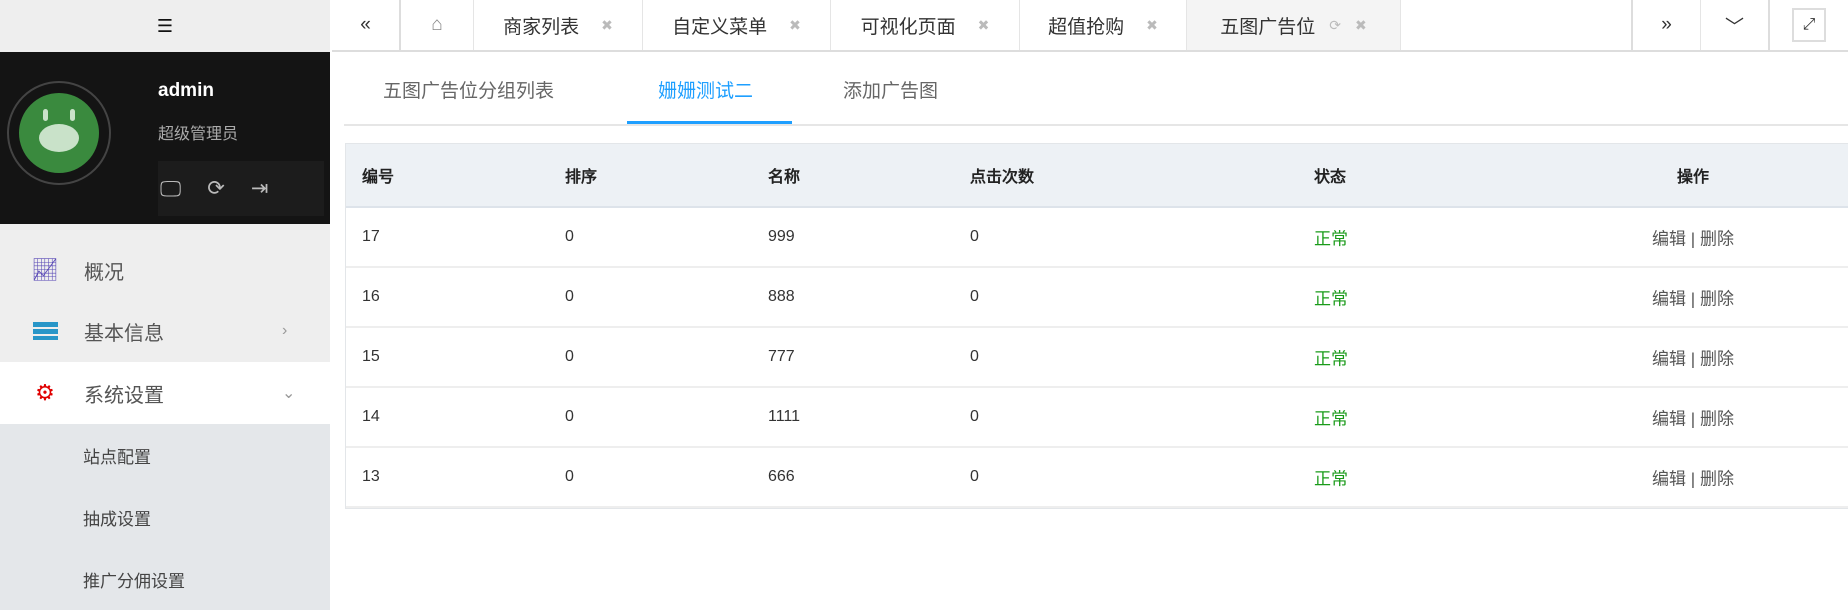 Image resolution: width=1848 pixels, height=610 pixels. Describe the element at coordinates (781, 356) in the screenshot. I see `cell-name: 777` at that location.